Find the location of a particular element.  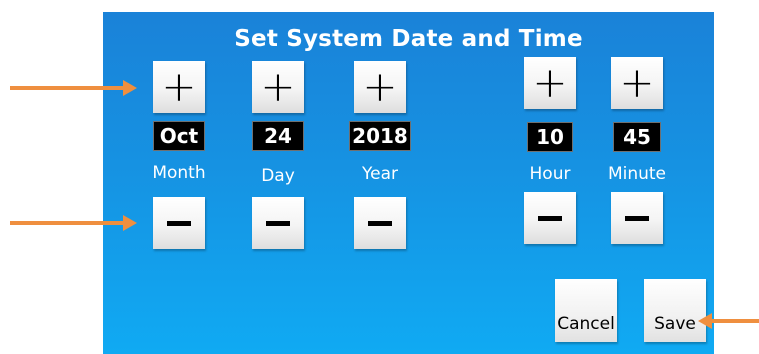

cancel-button: Cancel is located at coordinates (586, 310).